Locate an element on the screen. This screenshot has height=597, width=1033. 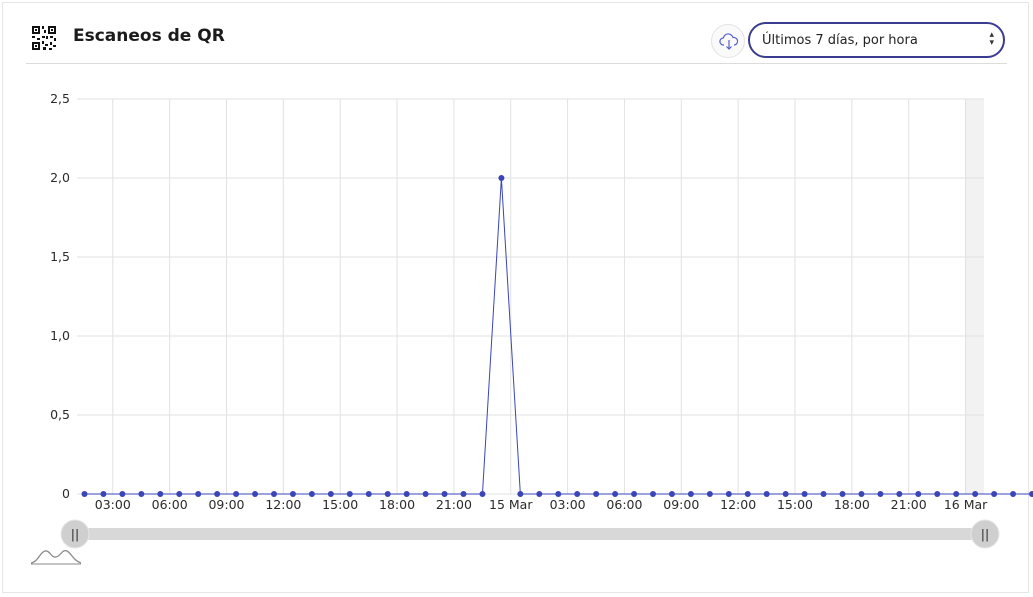
y-tick-label: 0,5 is located at coordinates (60, 414).